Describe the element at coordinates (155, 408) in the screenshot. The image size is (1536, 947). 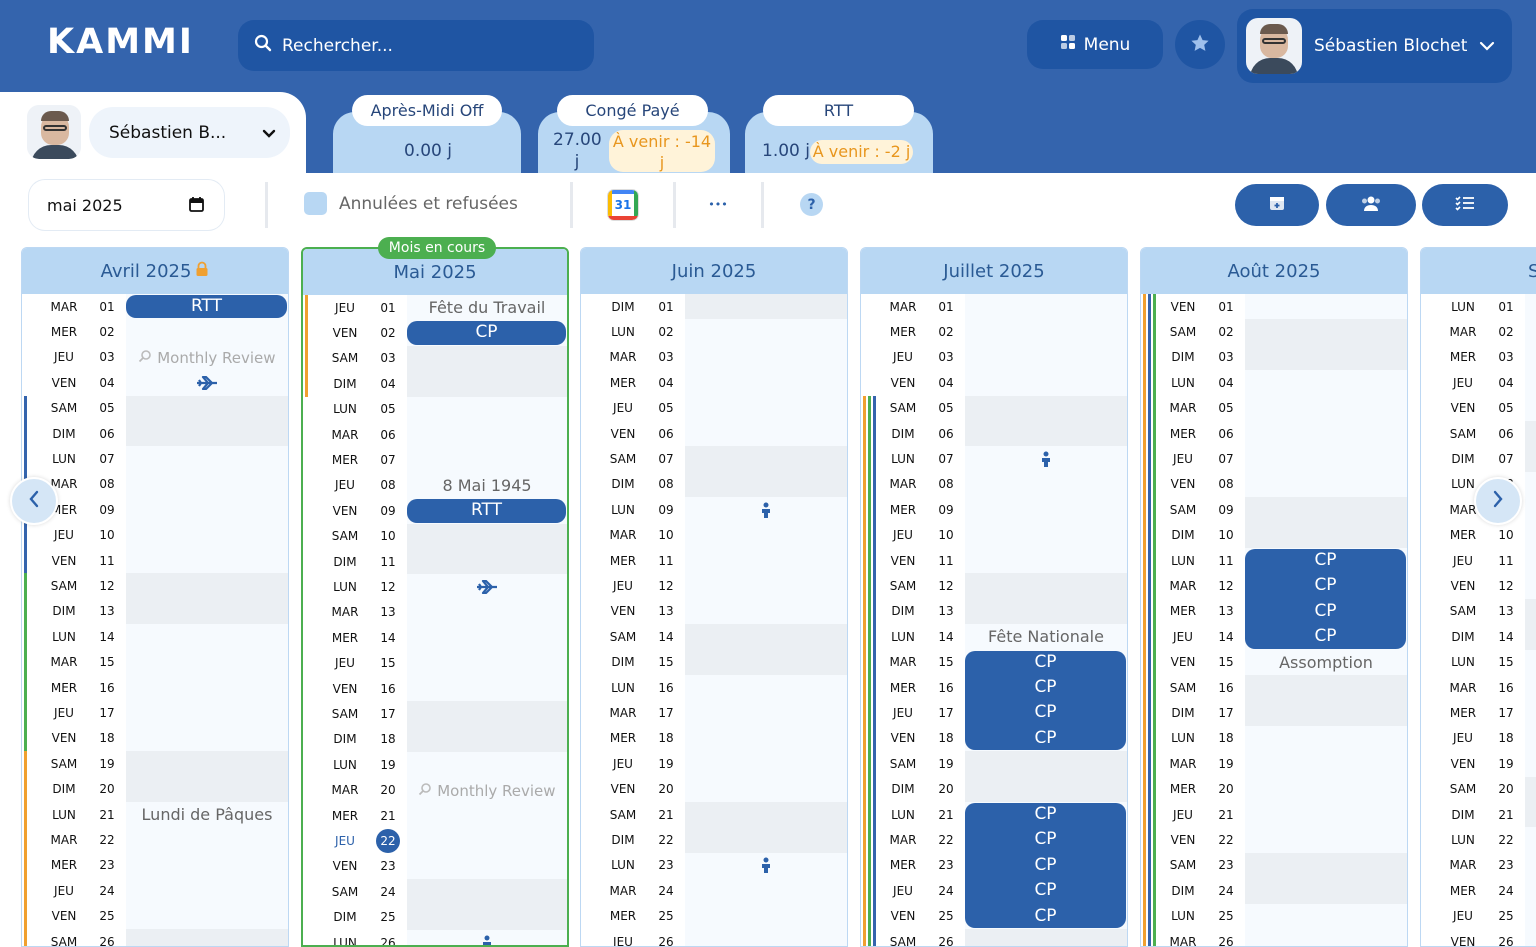
I see `day-row: SAM 05` at that location.